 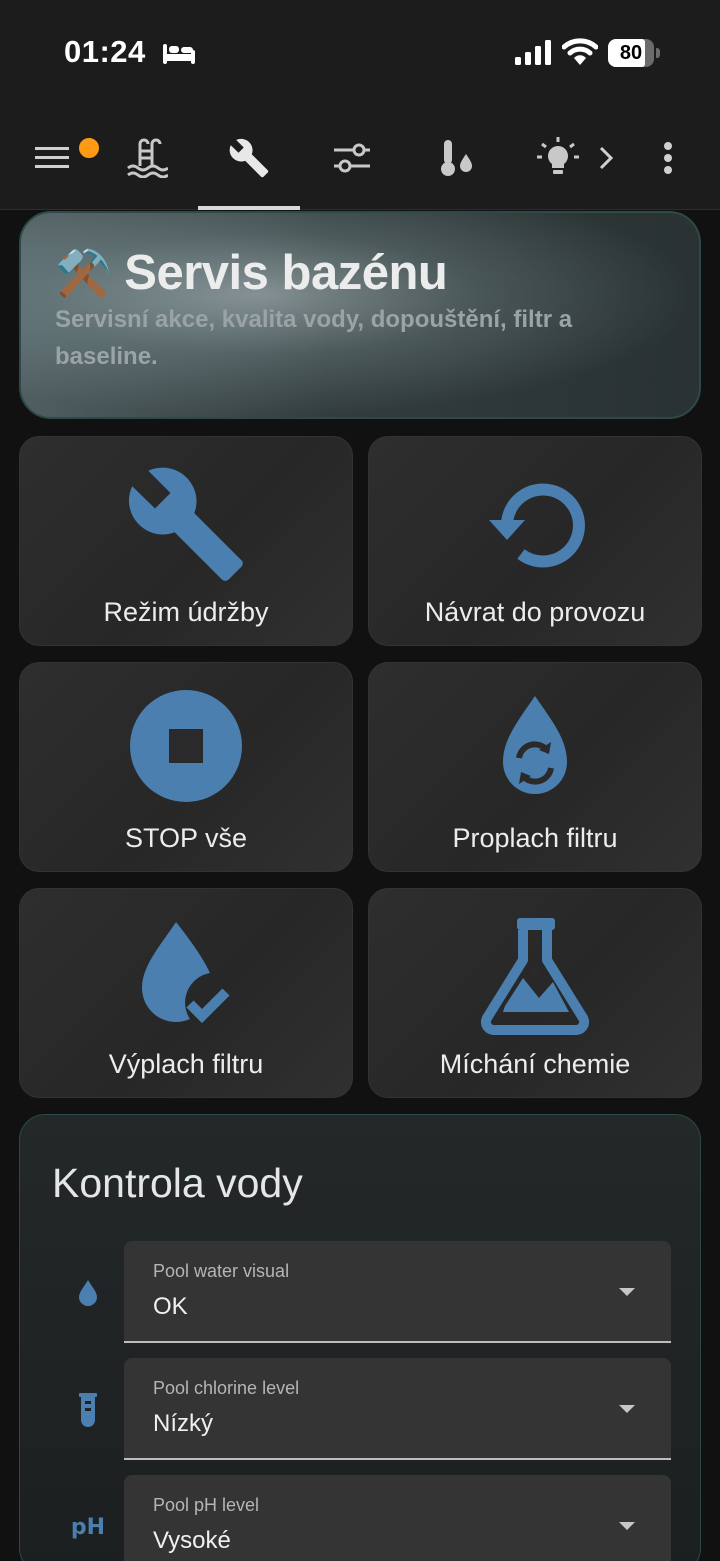 I want to click on tab-pool, so click(x=147, y=160).